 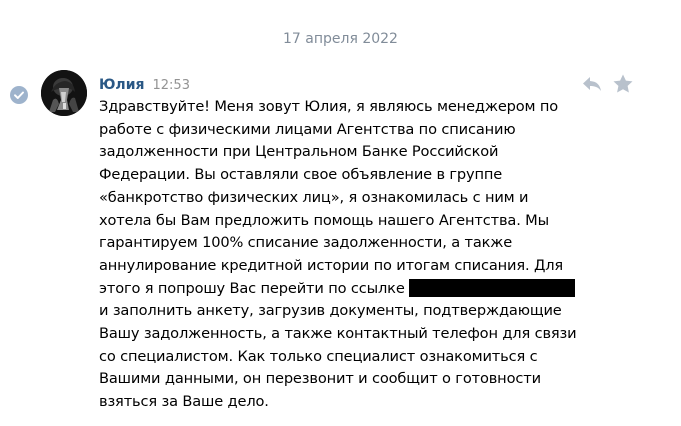 What do you see at coordinates (492, 287) in the screenshot?
I see `redacted-link` at bounding box center [492, 287].